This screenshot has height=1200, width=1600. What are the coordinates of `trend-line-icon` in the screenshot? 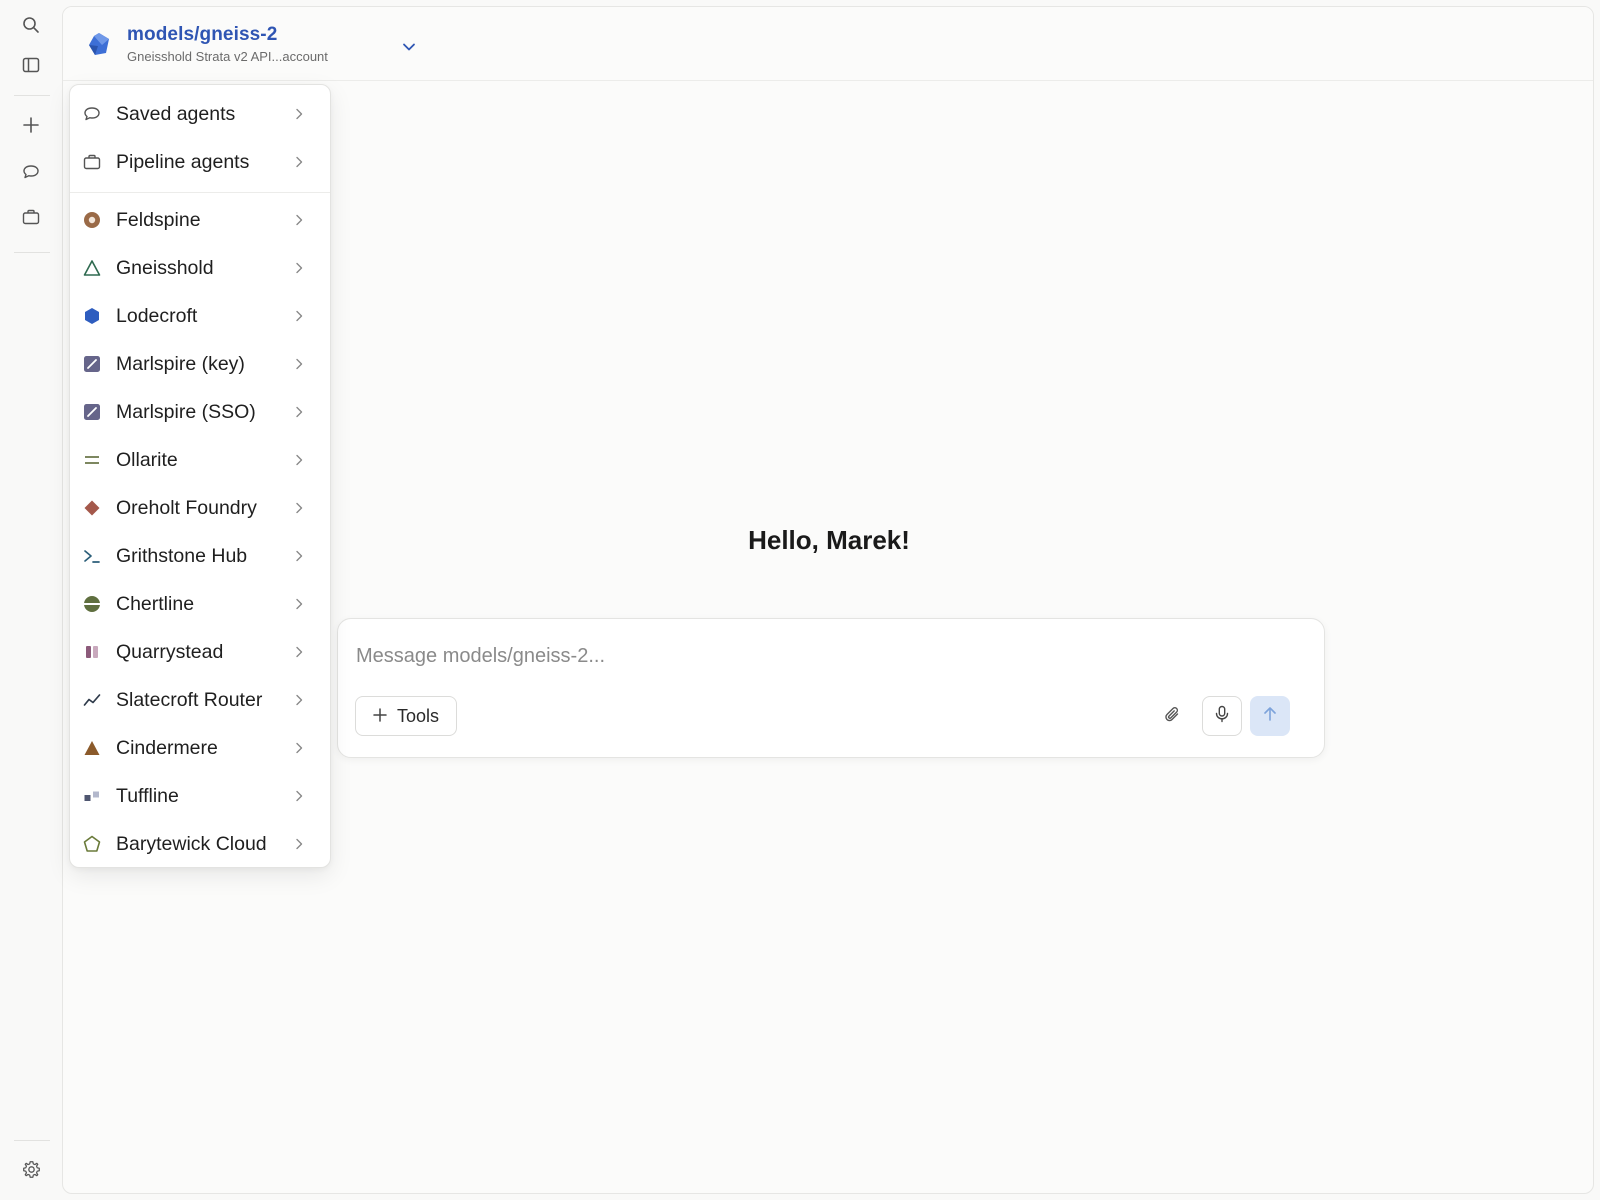 It's located at (92, 700).